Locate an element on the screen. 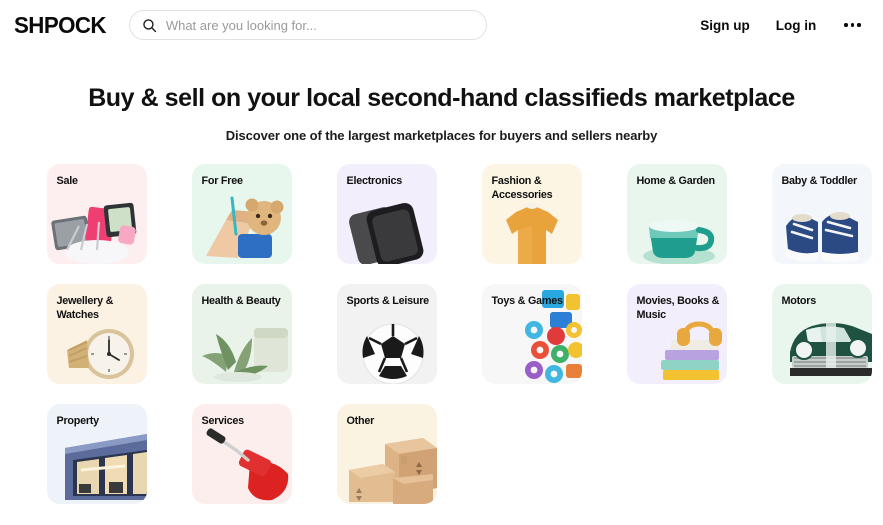 The width and height of the screenshot is (883, 525). category-tile-sale: Sale is located at coordinates (96, 213).